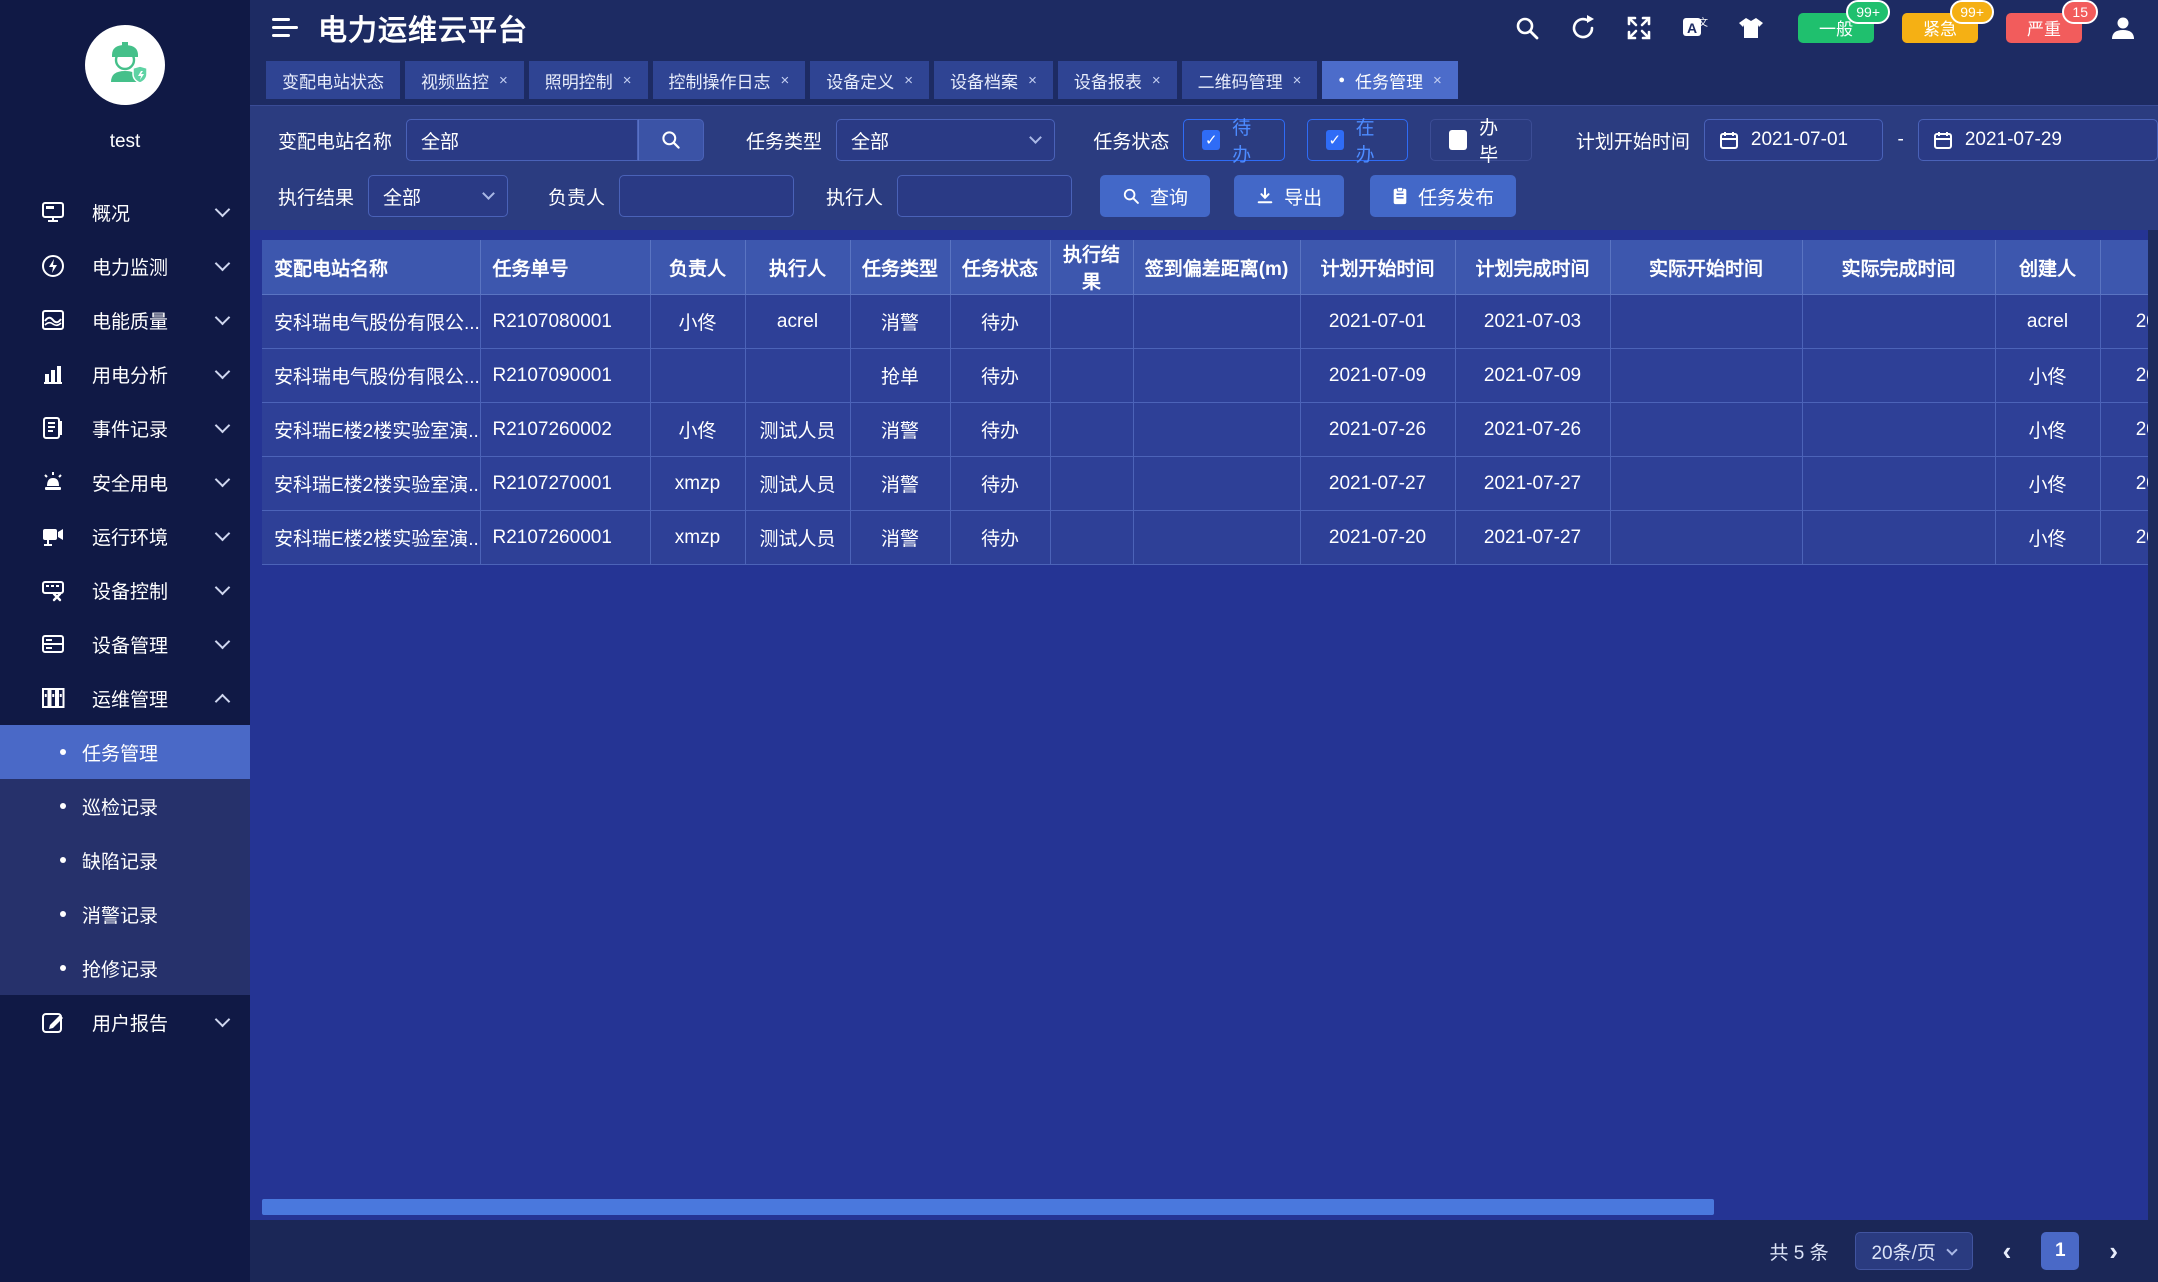 The height and width of the screenshot is (1282, 2158). I want to click on station-search-button, so click(671, 140).